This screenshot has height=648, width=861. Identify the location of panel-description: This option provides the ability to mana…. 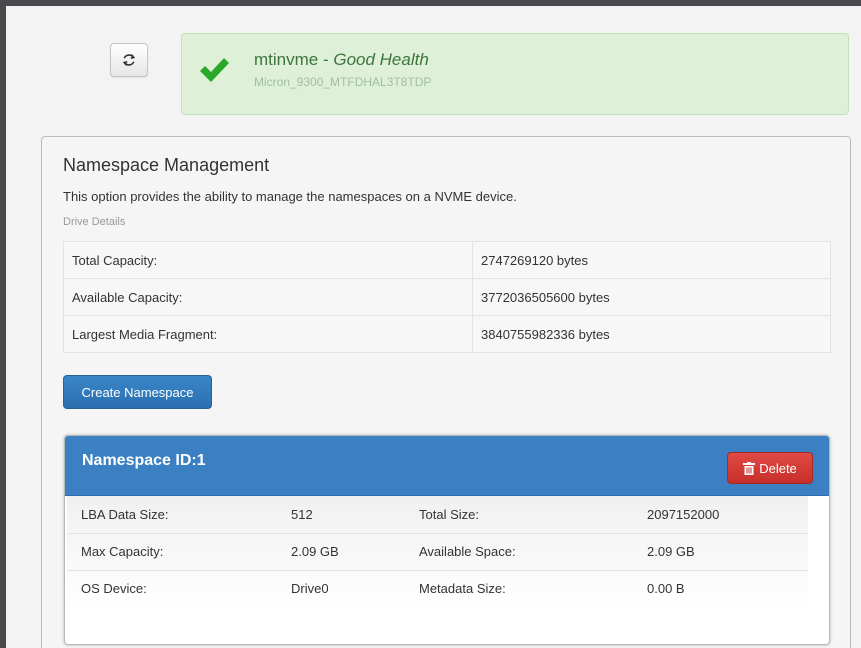
(290, 196).